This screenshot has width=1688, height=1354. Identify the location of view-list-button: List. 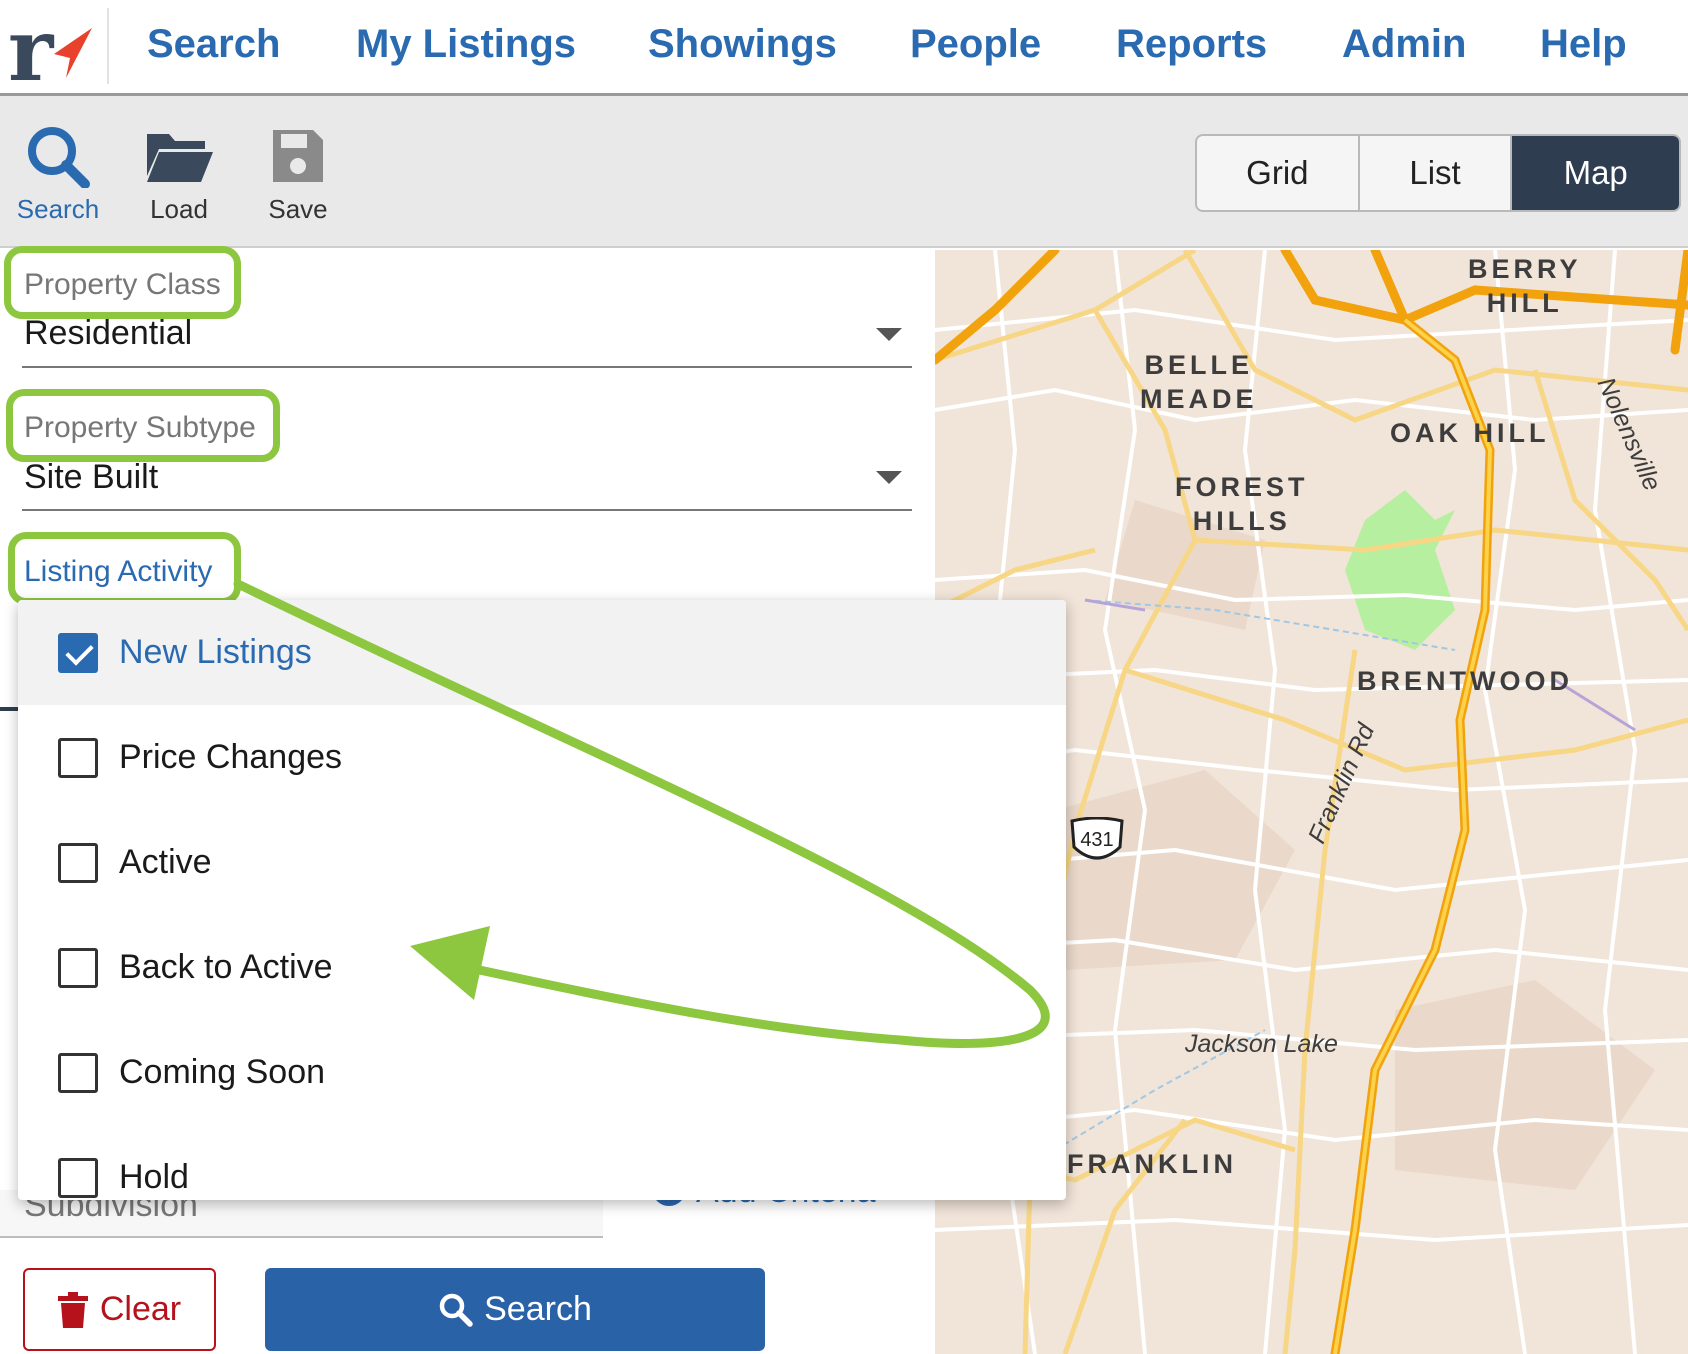
(1436, 173).